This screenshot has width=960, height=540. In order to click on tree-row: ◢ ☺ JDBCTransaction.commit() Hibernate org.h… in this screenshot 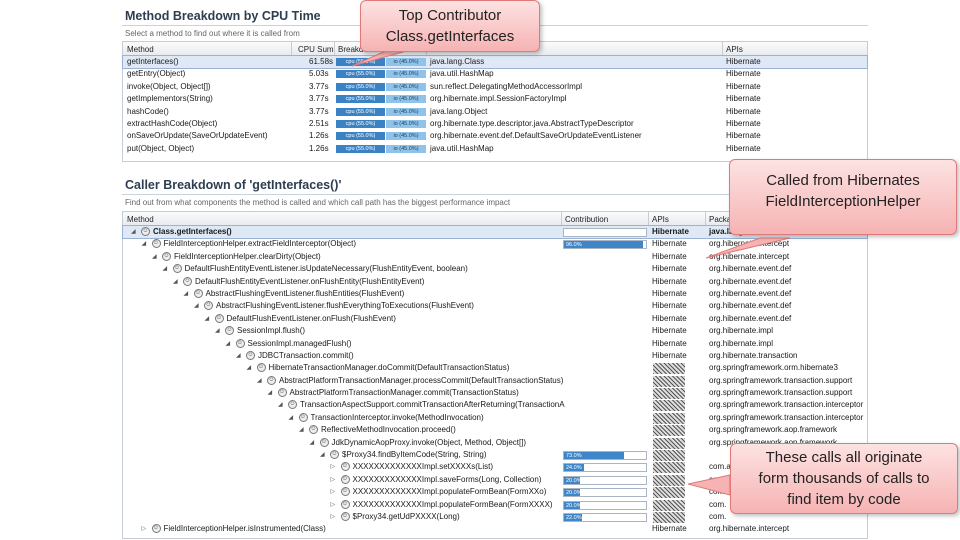, I will do `click(495, 356)`.